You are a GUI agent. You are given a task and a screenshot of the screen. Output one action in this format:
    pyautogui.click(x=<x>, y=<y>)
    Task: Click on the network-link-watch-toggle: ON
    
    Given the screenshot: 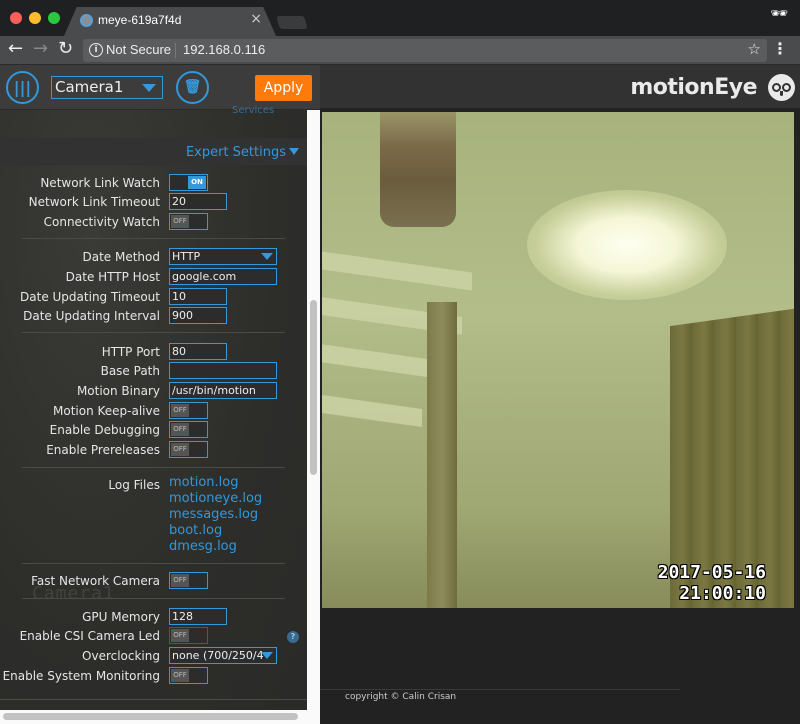 What is the action you would take?
    pyautogui.click(x=188, y=182)
    